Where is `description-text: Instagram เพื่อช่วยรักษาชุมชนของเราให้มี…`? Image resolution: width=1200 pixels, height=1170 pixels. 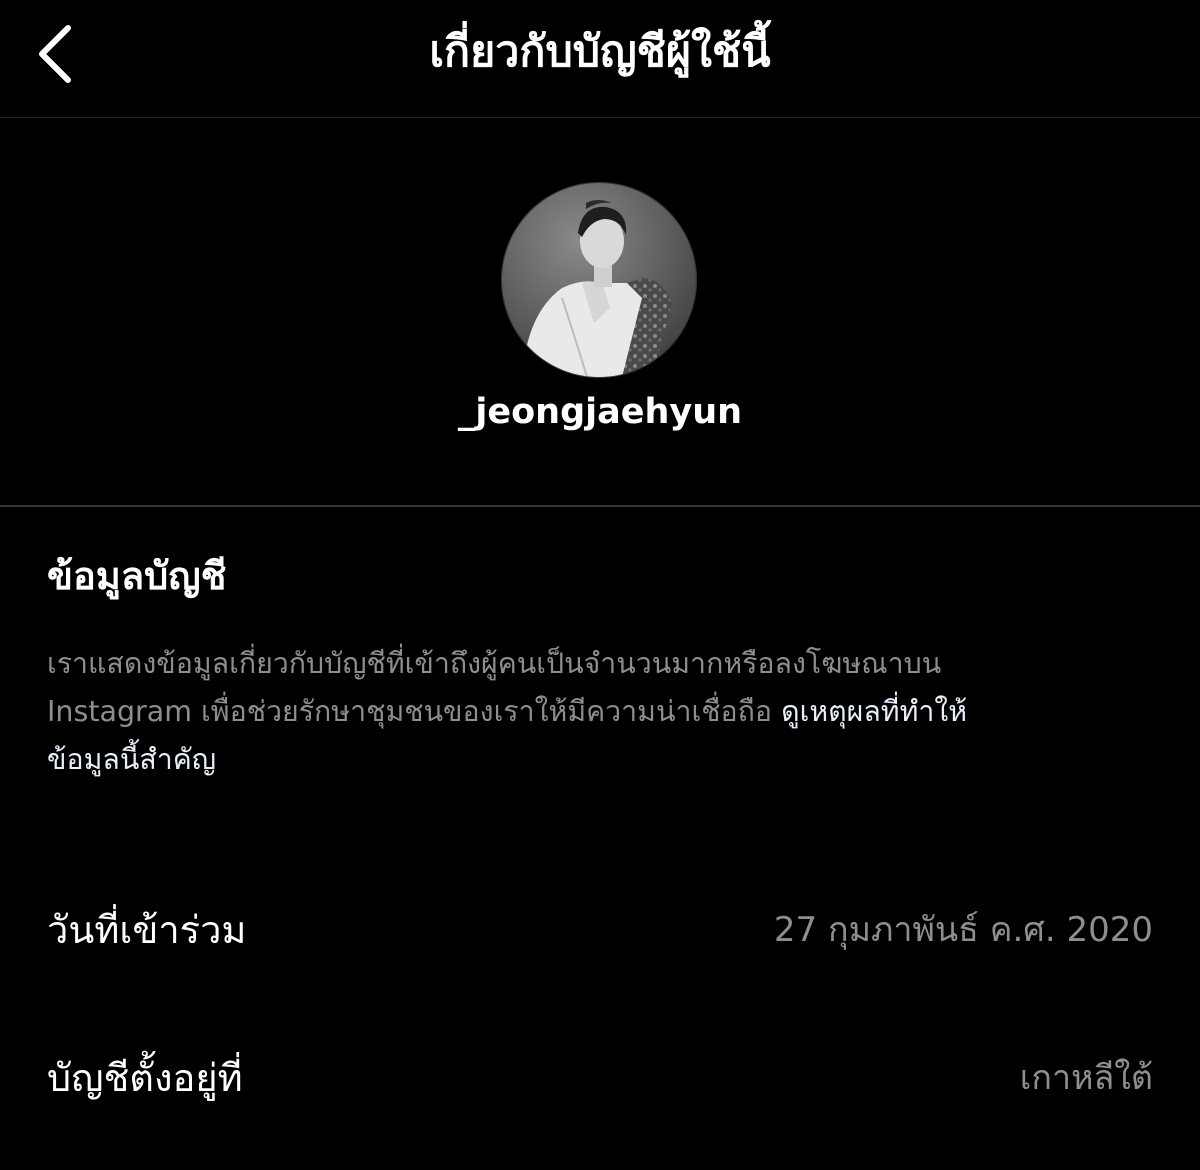
description-text: Instagram เพื่อช่วยรักษาชุมชนของเราให้มี… is located at coordinates (410, 711).